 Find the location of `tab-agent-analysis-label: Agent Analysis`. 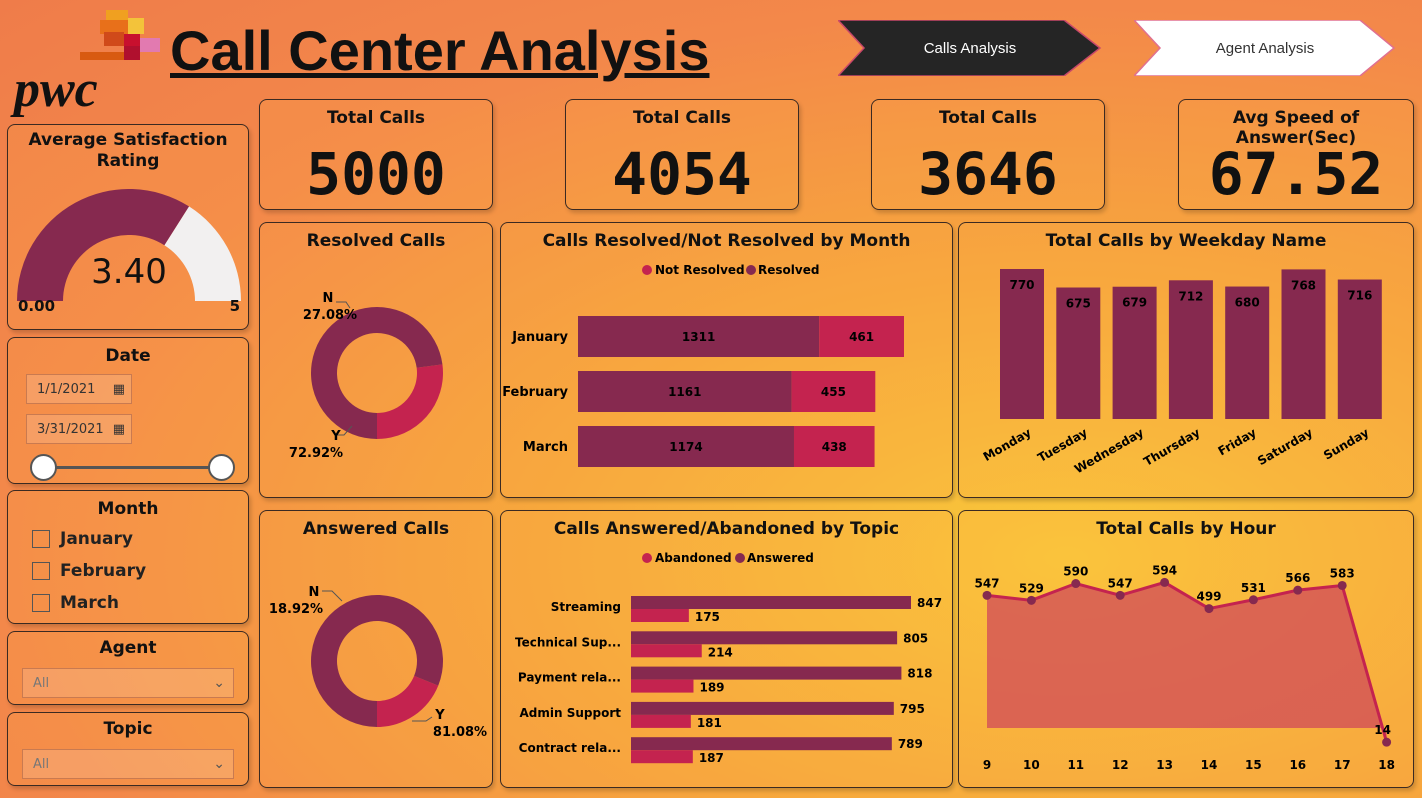

tab-agent-analysis-label: Agent Analysis is located at coordinates (1265, 48).